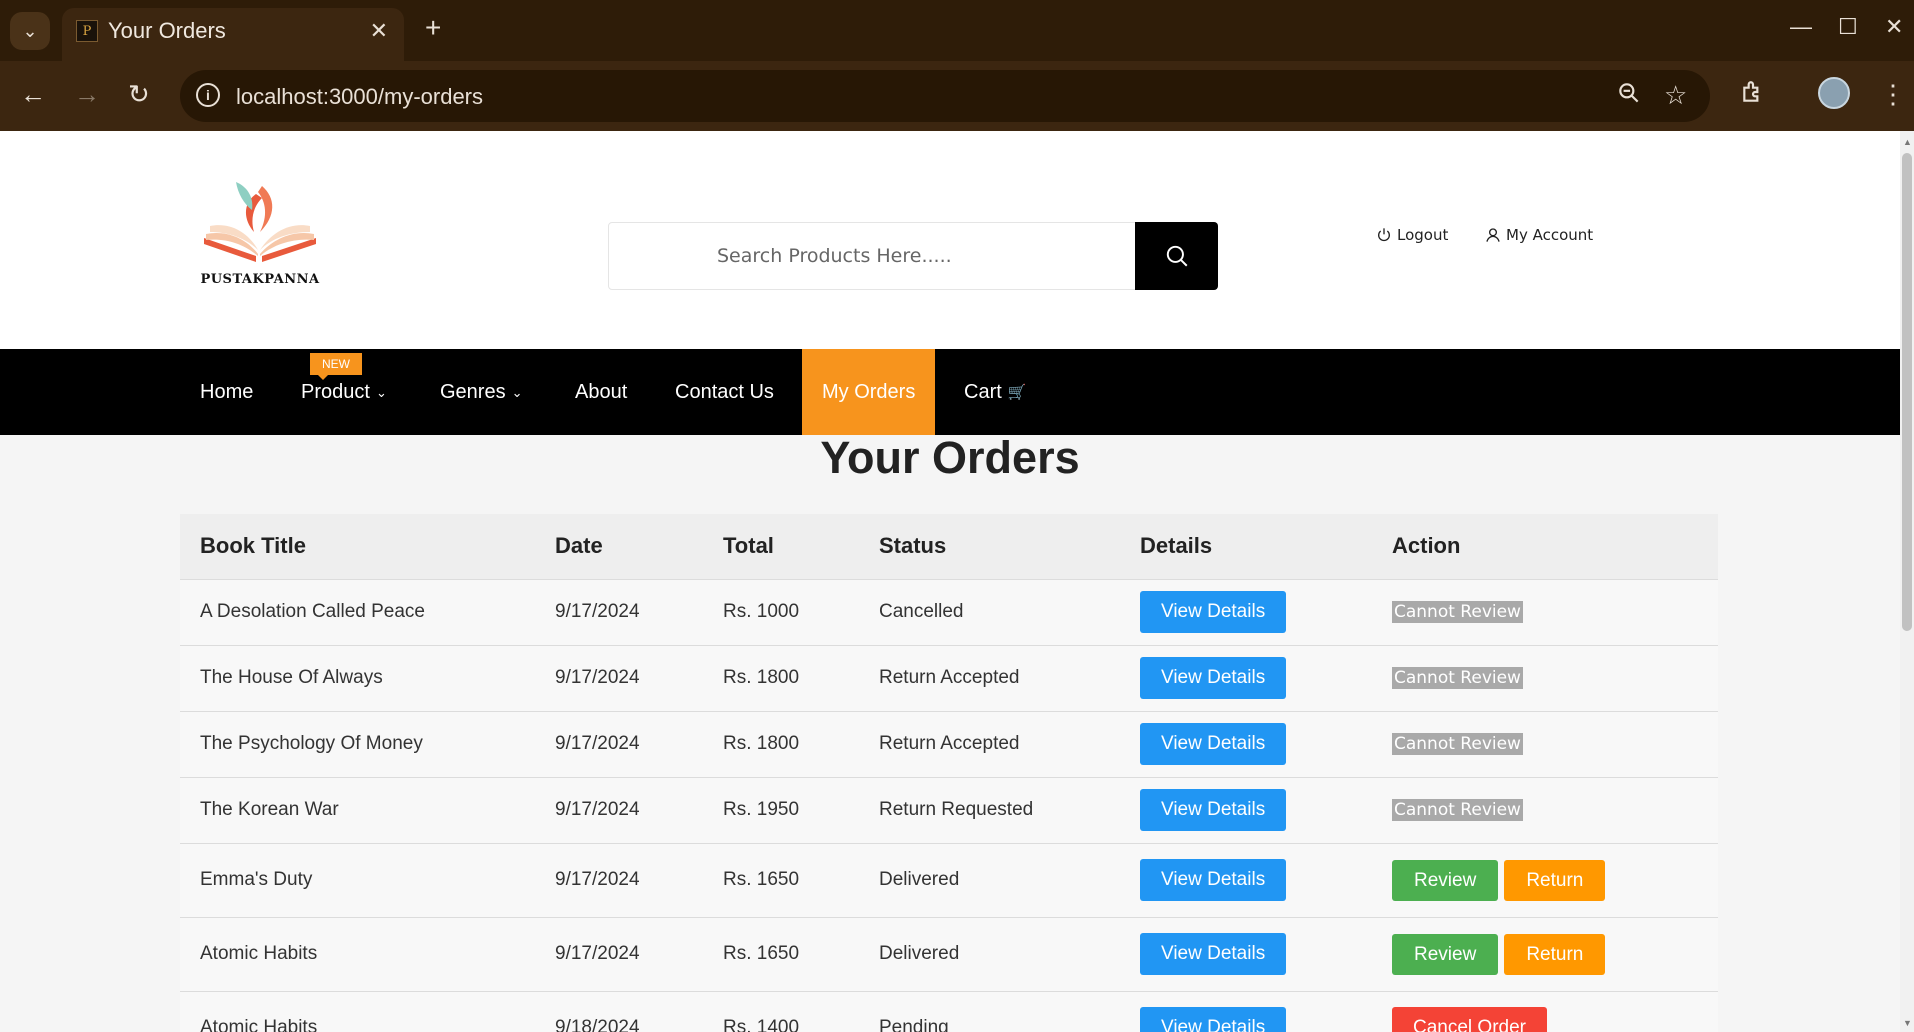 The image size is (1914, 1032). Describe the element at coordinates (1893, 94) in the screenshot. I see `more-menu-icon: ⋮` at that location.